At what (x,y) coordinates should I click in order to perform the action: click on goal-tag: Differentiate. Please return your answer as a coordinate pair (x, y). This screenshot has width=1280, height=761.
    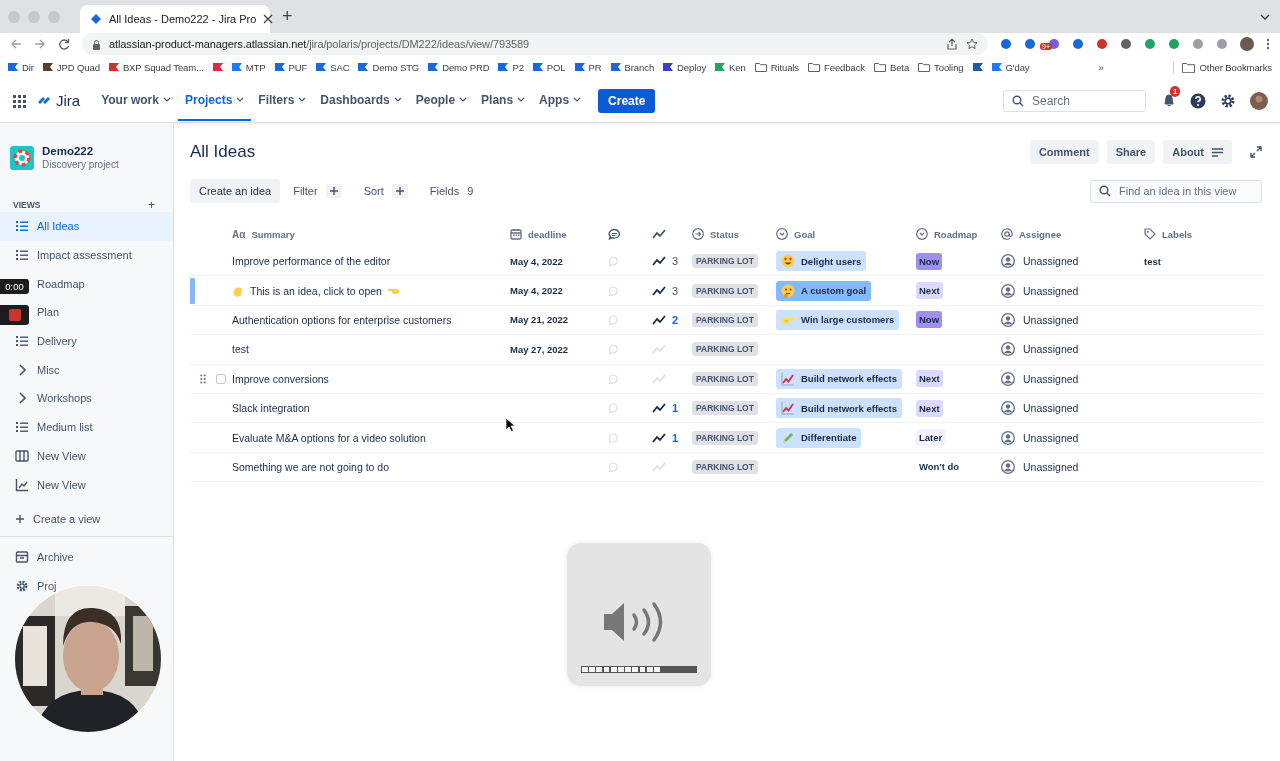
    Looking at the image, I should click on (819, 437).